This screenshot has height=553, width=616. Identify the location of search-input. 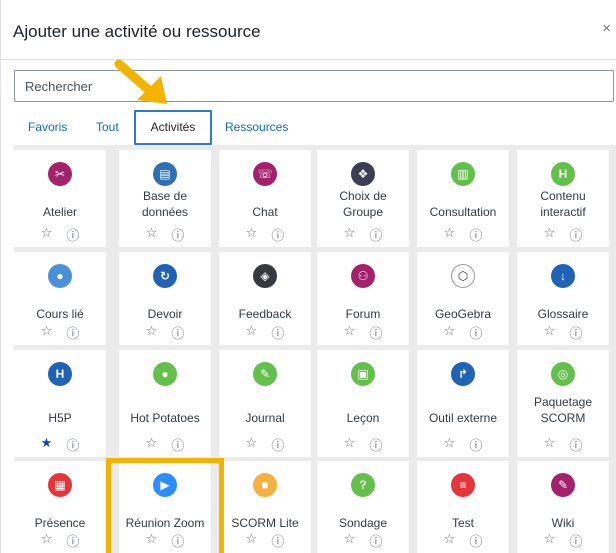
(314, 86).